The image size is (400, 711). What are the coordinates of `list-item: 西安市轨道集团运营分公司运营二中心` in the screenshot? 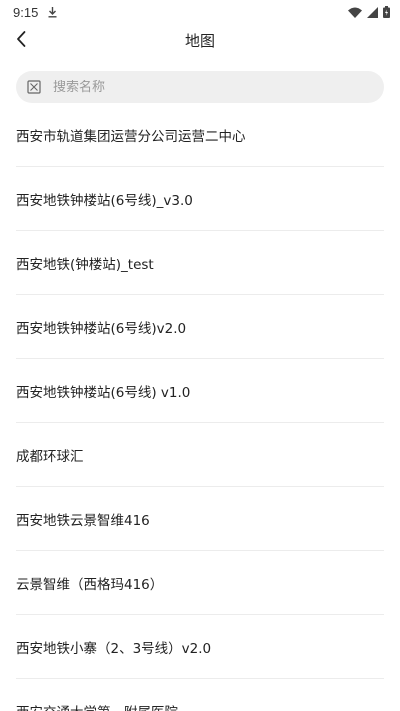 It's located at (200, 135).